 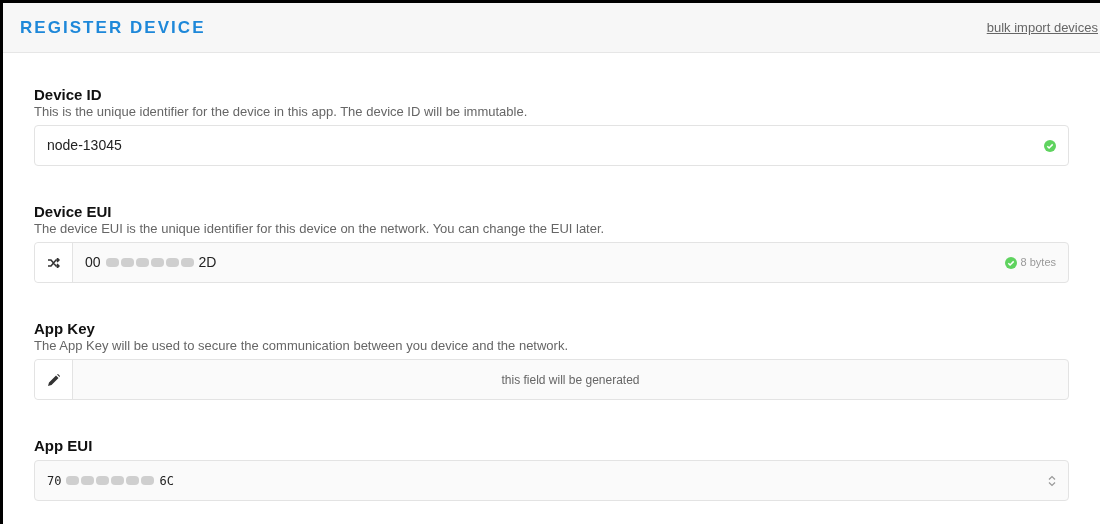 What do you see at coordinates (65, 329) in the screenshot?
I see `field-label: App Key` at bounding box center [65, 329].